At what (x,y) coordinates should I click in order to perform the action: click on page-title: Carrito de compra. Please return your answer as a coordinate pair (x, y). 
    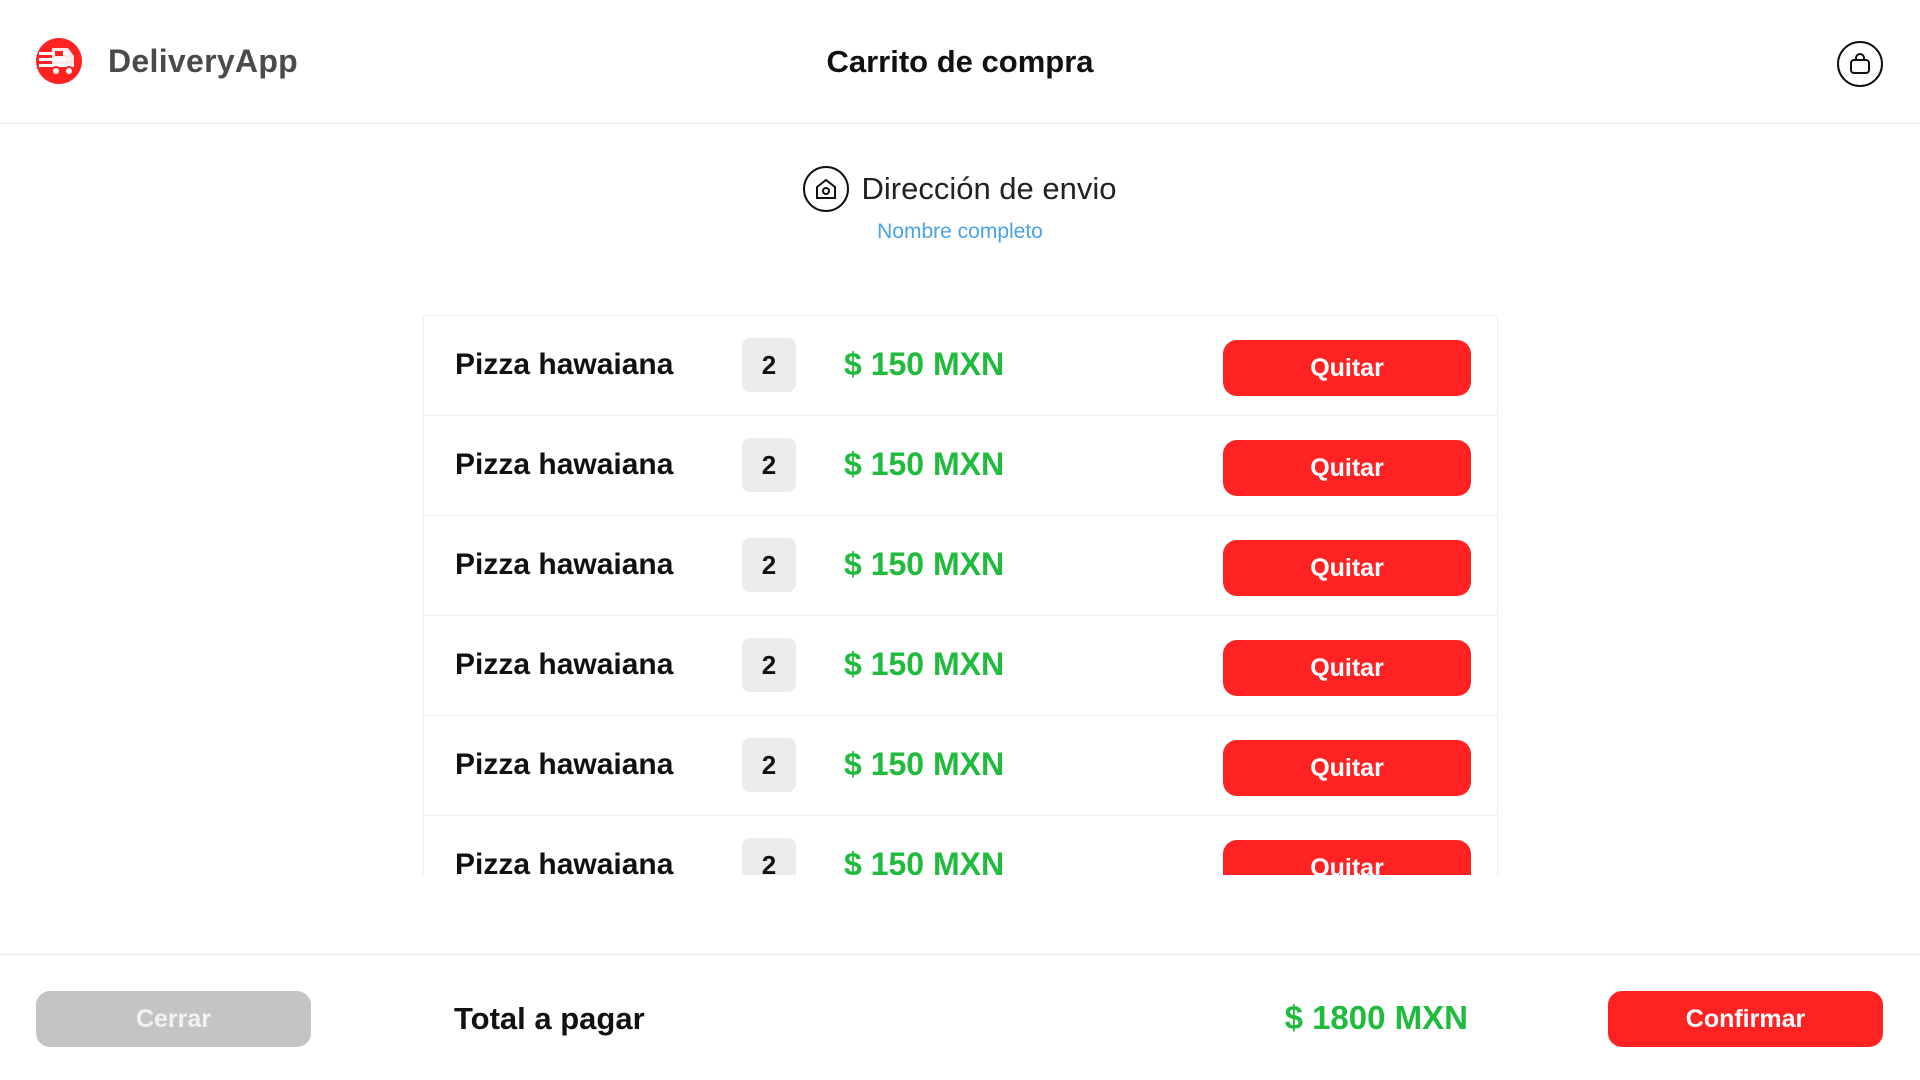
    Looking at the image, I should click on (960, 61).